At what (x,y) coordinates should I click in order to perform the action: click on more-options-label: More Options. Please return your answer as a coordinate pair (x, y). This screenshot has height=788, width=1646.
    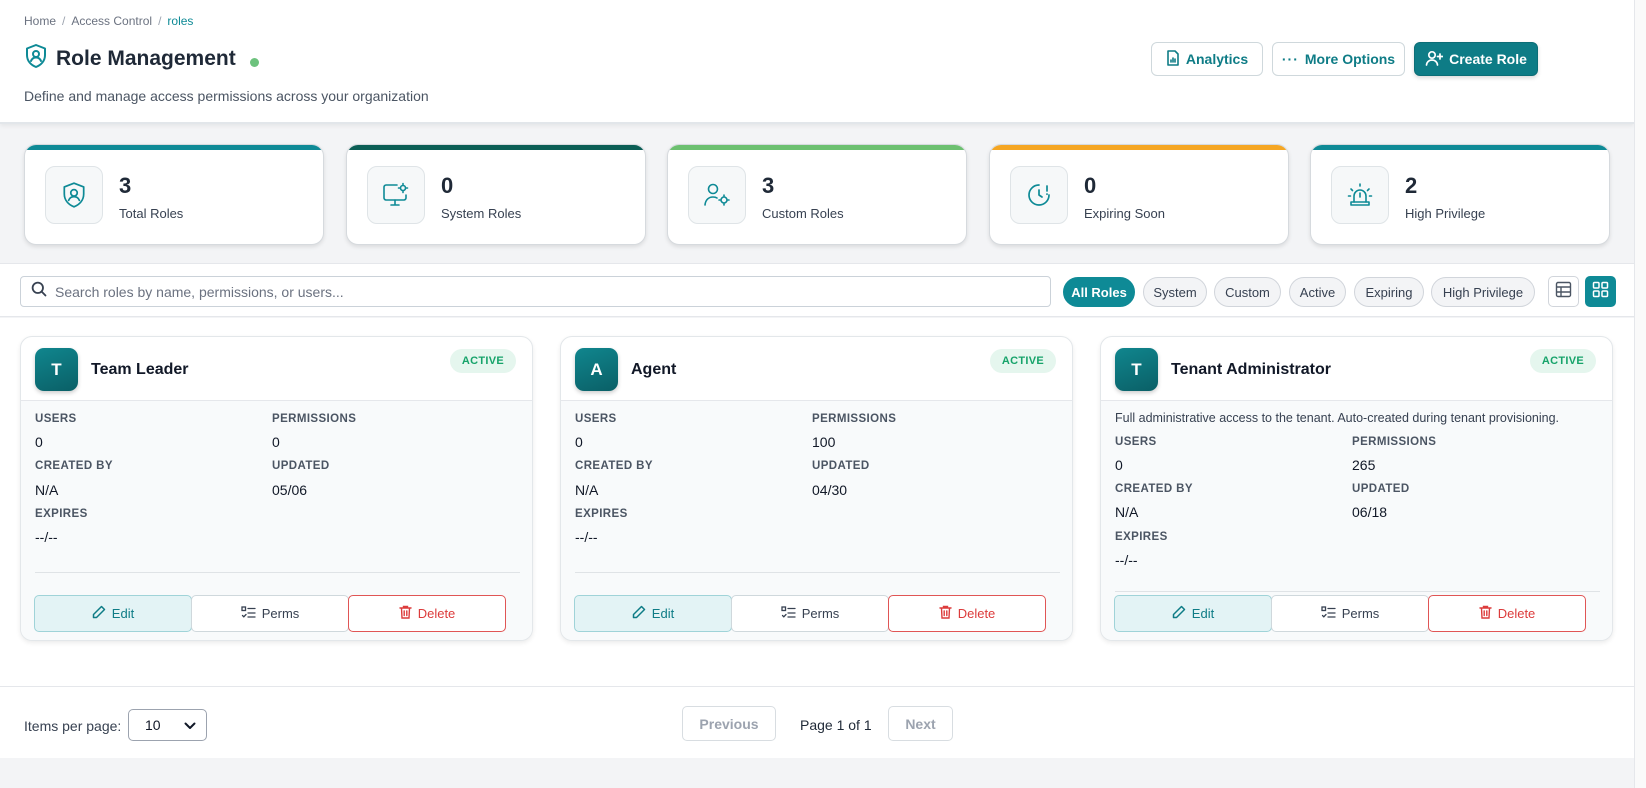
    Looking at the image, I should click on (1350, 59).